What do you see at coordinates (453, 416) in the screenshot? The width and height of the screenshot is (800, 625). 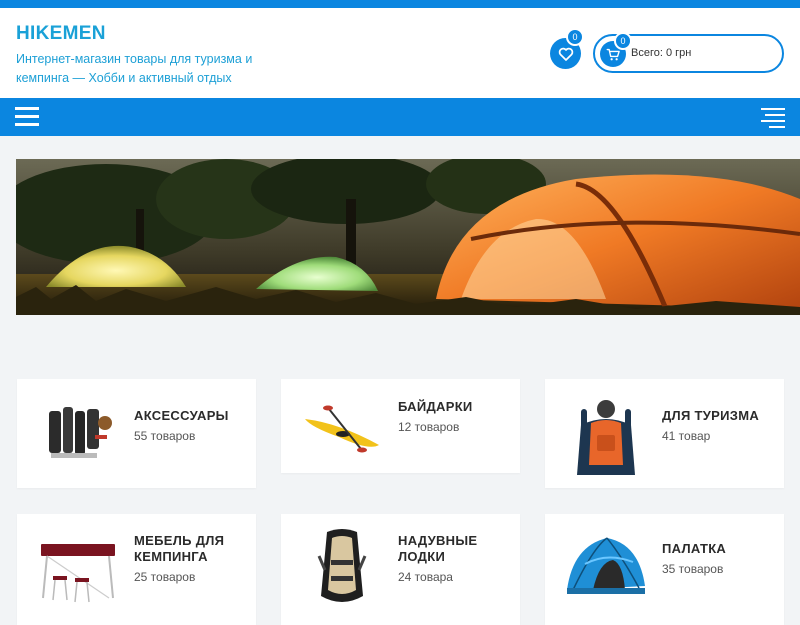 I see `category-info: БАЙДАРКИ 12 товаров` at bounding box center [453, 416].